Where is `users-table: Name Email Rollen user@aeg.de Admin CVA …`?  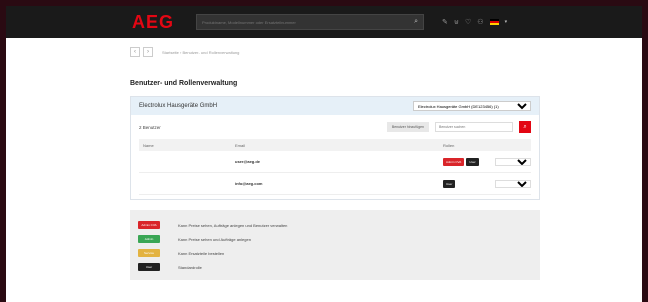 users-table: Name Email Rollen user@aeg.de Admin CVA … is located at coordinates (335, 167).